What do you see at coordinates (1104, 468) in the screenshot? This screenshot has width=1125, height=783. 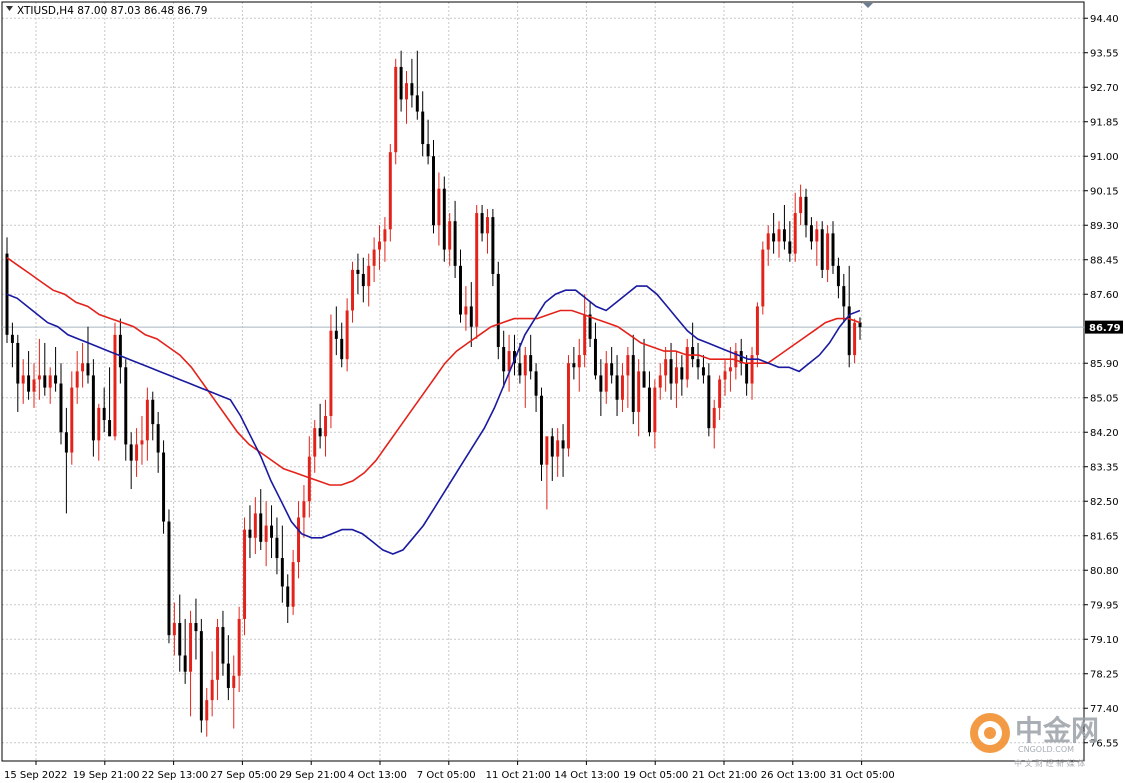 I see `y-tick-label: 83.35` at bounding box center [1104, 468].